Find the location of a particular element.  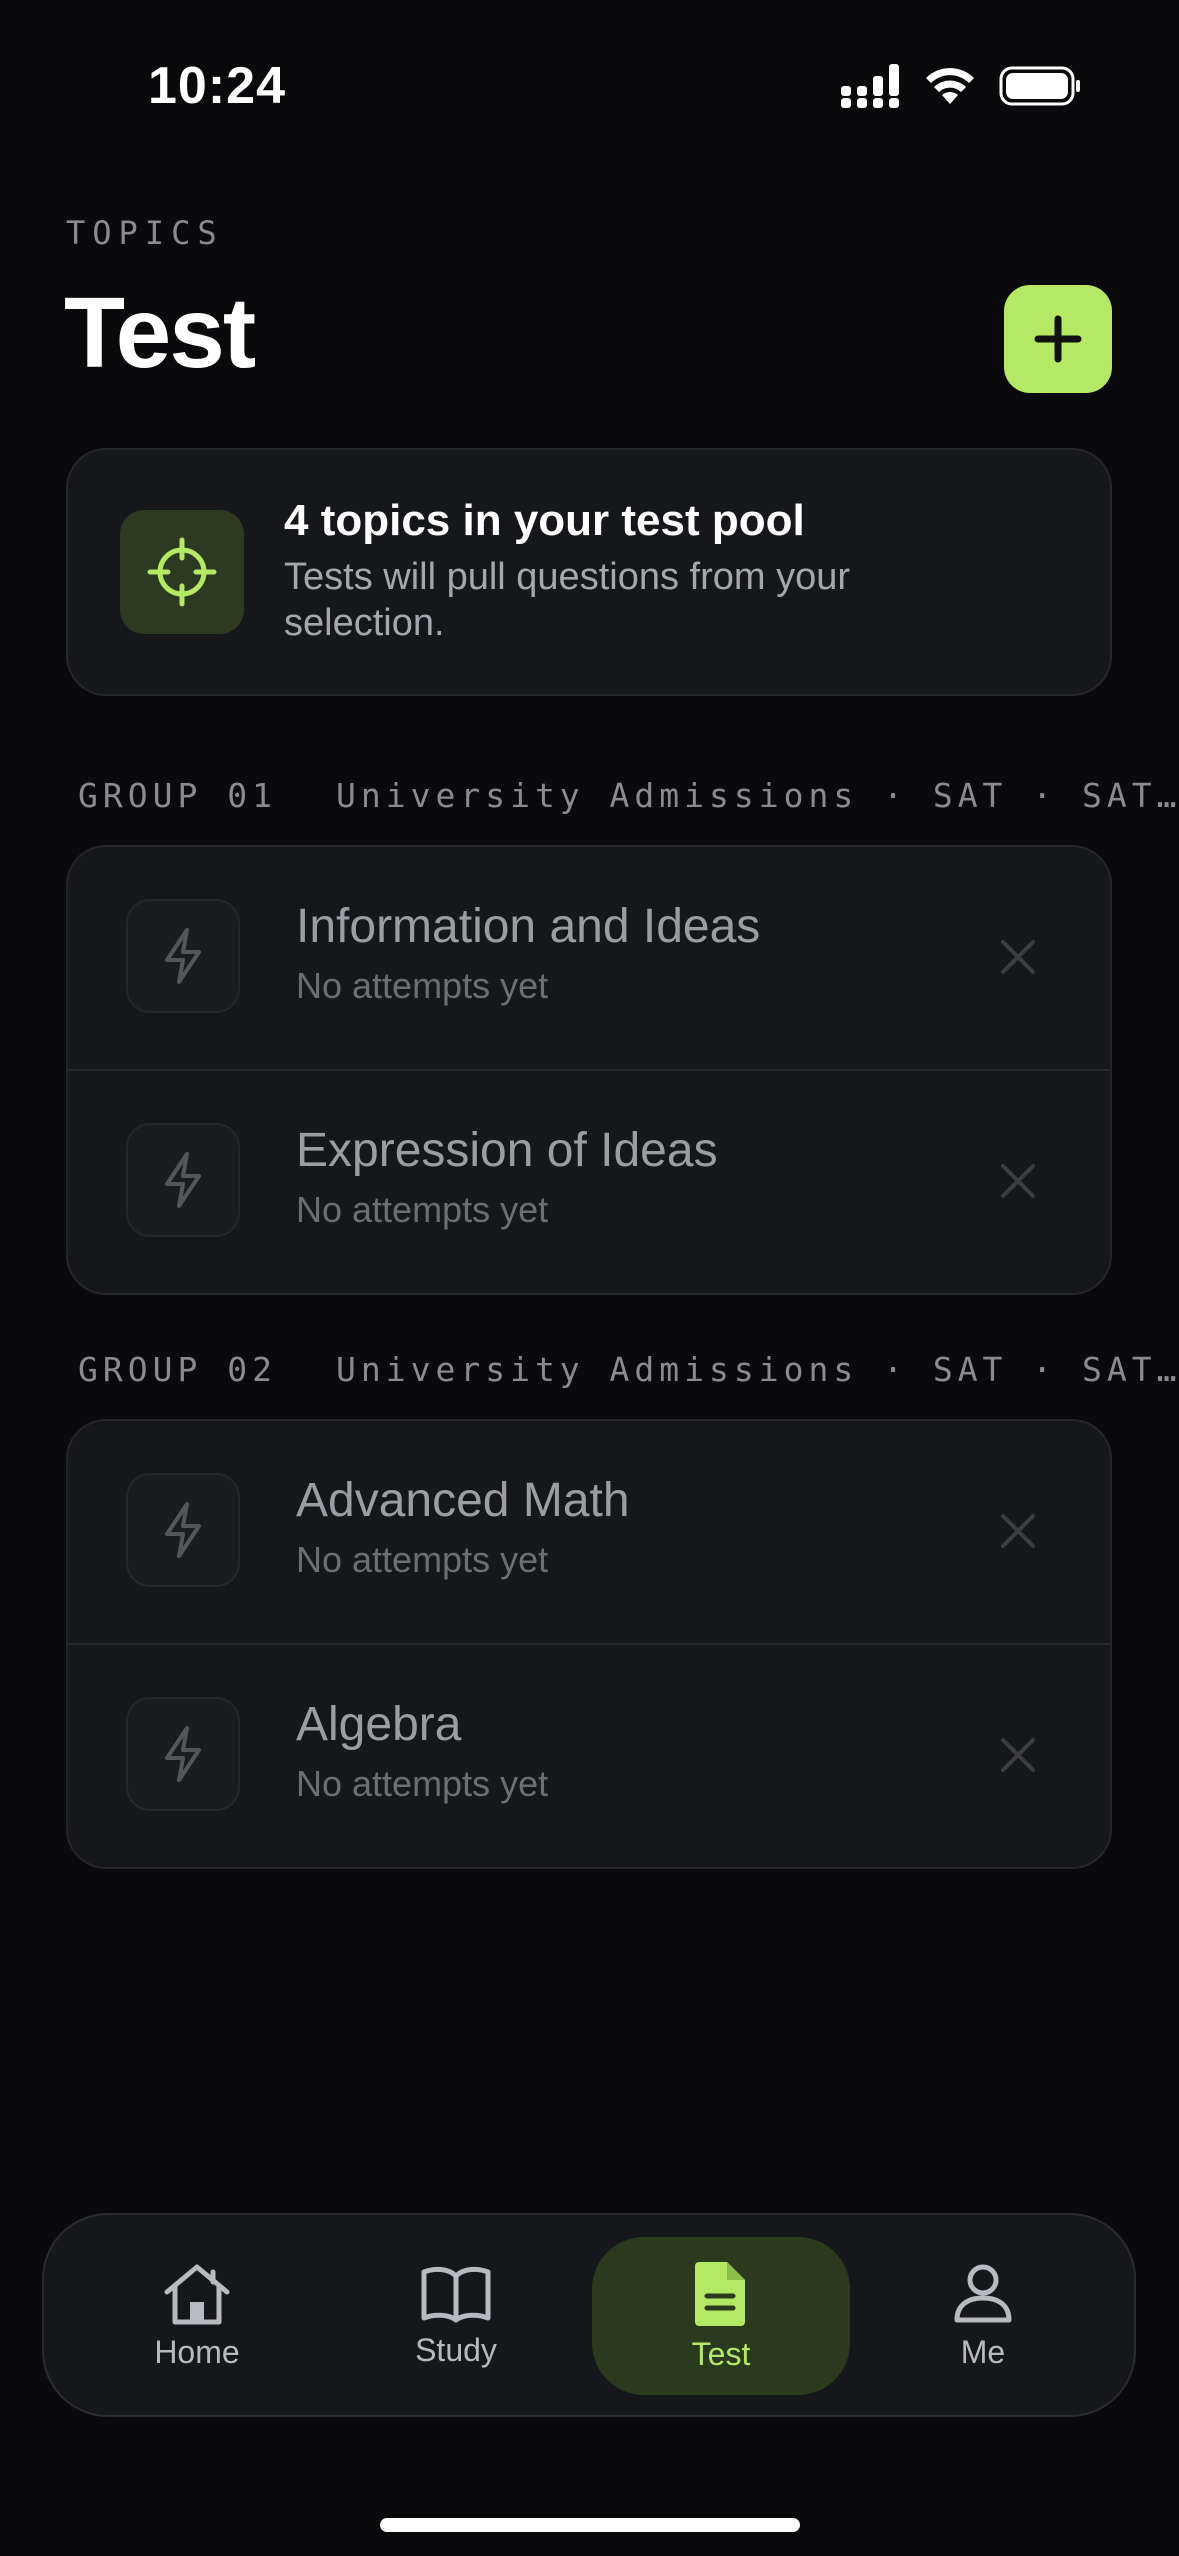

document-icon is located at coordinates (720, 2293).